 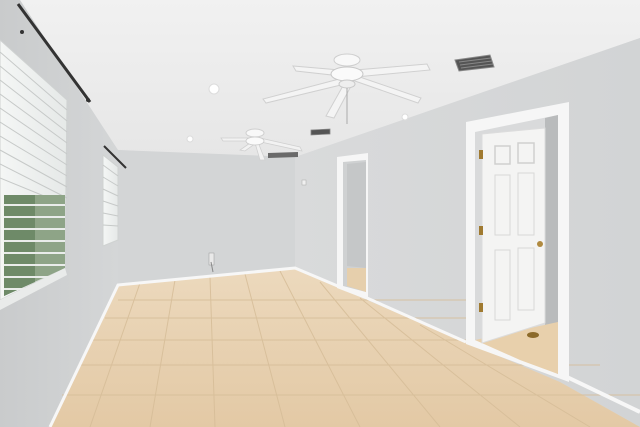 What do you see at coordinates (283, 155) in the screenshot?
I see `ceiling-vent-back` at bounding box center [283, 155].